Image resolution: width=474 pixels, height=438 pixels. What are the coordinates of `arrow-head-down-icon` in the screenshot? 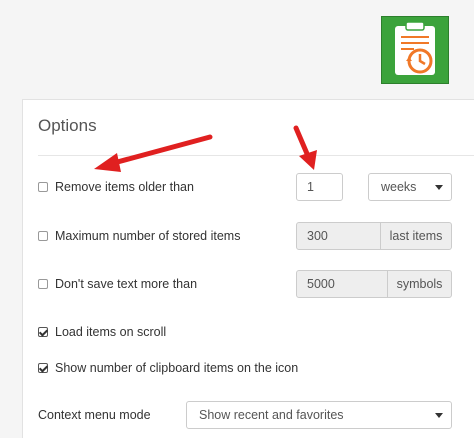 It's located at (308, 160).